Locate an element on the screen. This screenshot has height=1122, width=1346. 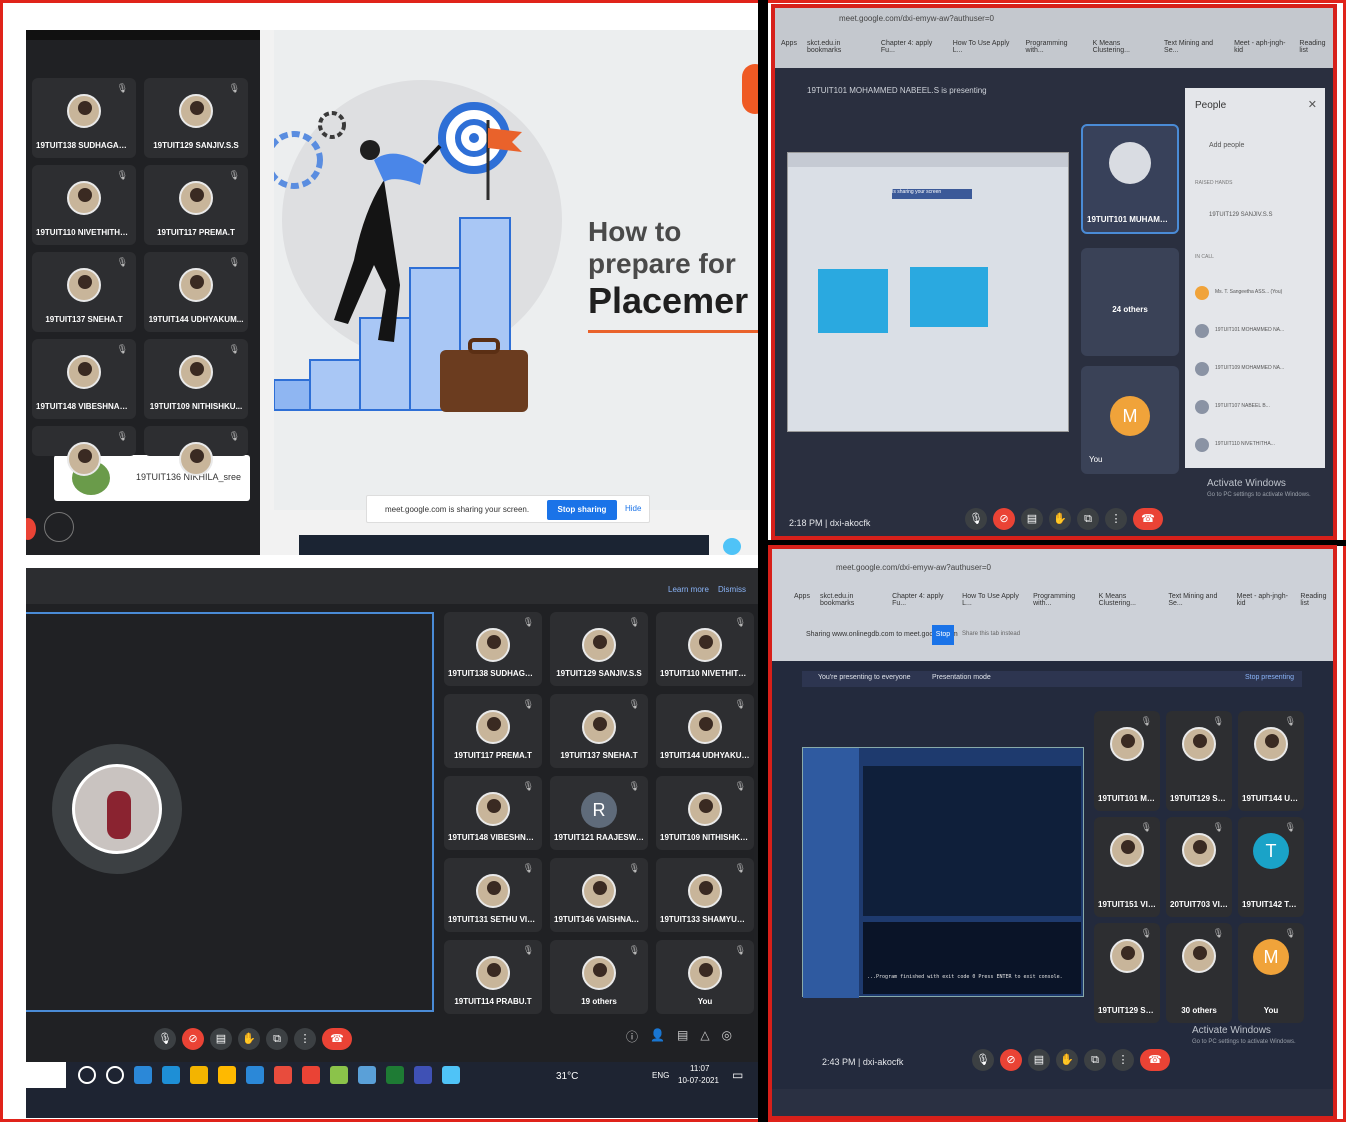
presenting-label: You're presenting to everyone is located at coordinates (864, 677).